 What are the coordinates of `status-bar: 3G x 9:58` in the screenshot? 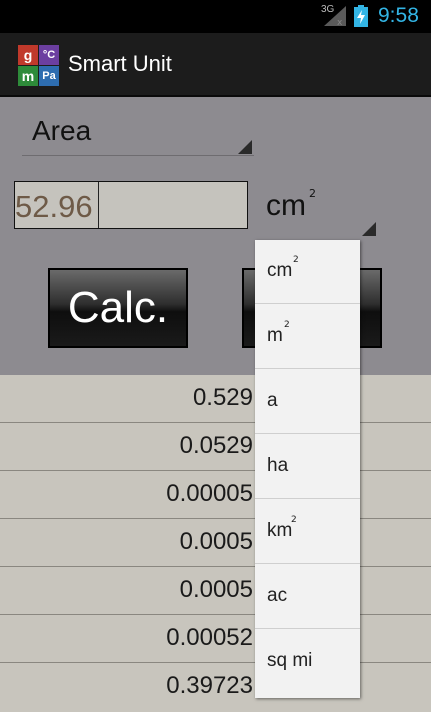 It's located at (215, 16).